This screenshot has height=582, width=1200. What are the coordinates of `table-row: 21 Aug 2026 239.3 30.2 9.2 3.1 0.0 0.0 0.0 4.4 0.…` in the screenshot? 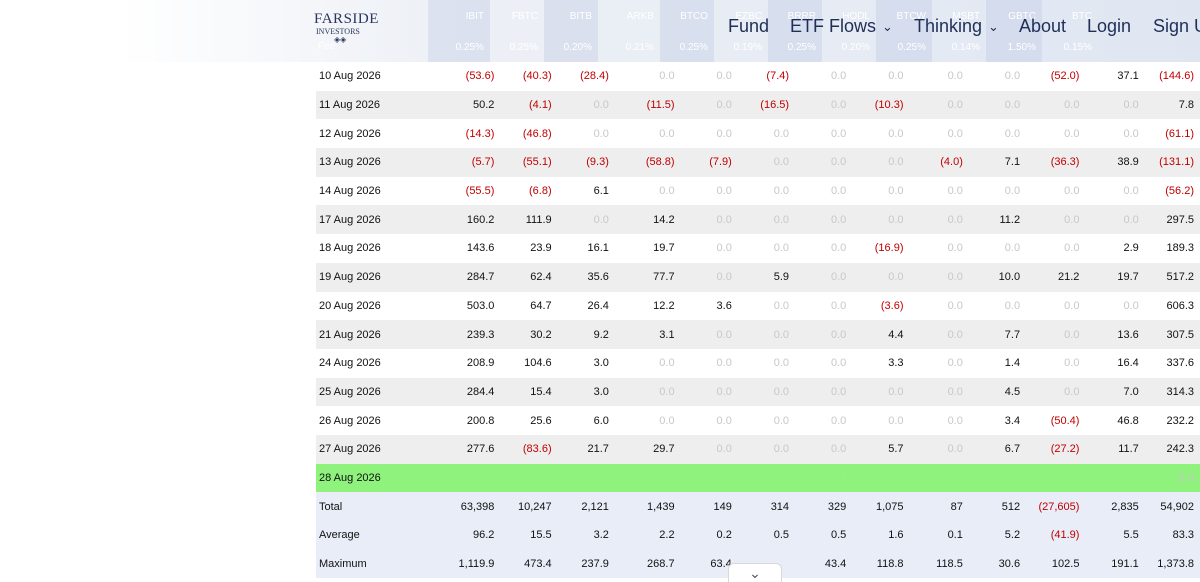 It's located at (758, 334).